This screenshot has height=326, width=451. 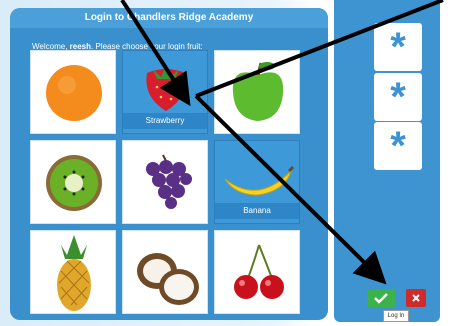 I want to click on fruit-tile-banana: Banana, so click(x=257, y=182).